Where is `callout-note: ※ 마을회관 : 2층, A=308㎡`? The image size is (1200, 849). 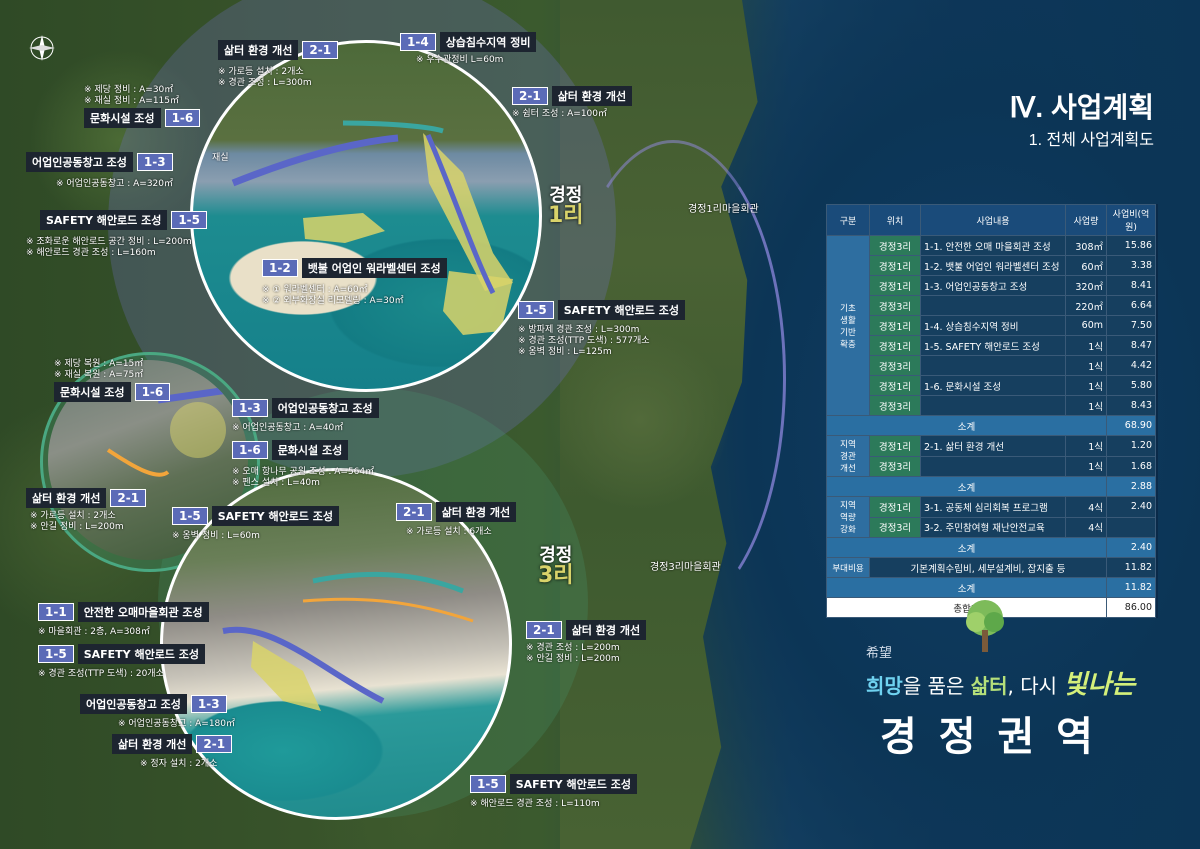 callout-note: ※ 마을회관 : 2층, A=308㎡ is located at coordinates (94, 632).